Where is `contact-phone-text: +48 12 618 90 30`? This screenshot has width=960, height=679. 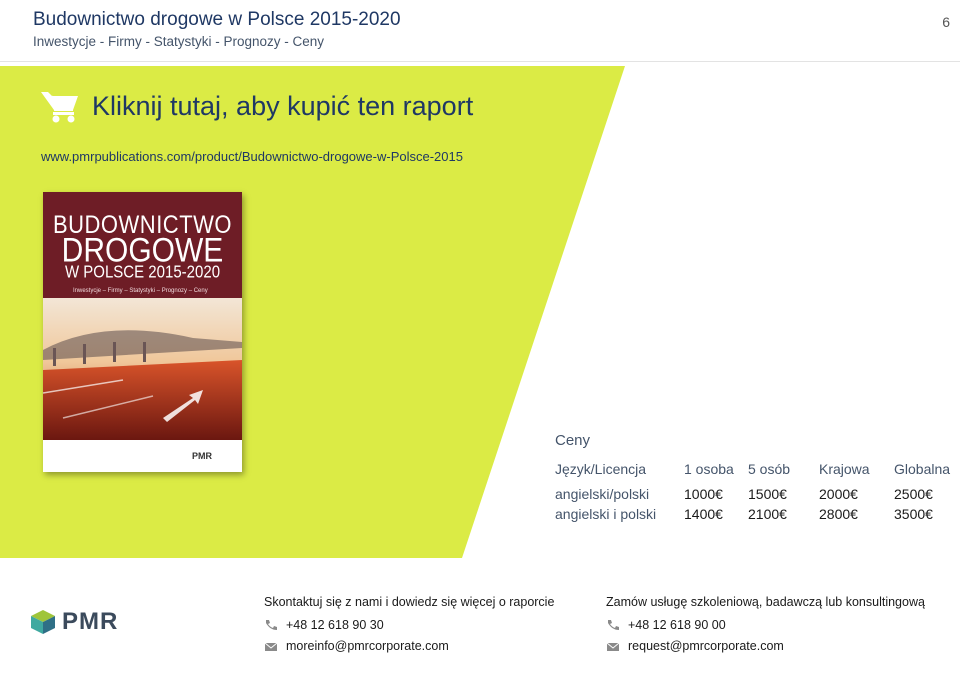 contact-phone-text: +48 12 618 90 30 is located at coordinates (335, 625).